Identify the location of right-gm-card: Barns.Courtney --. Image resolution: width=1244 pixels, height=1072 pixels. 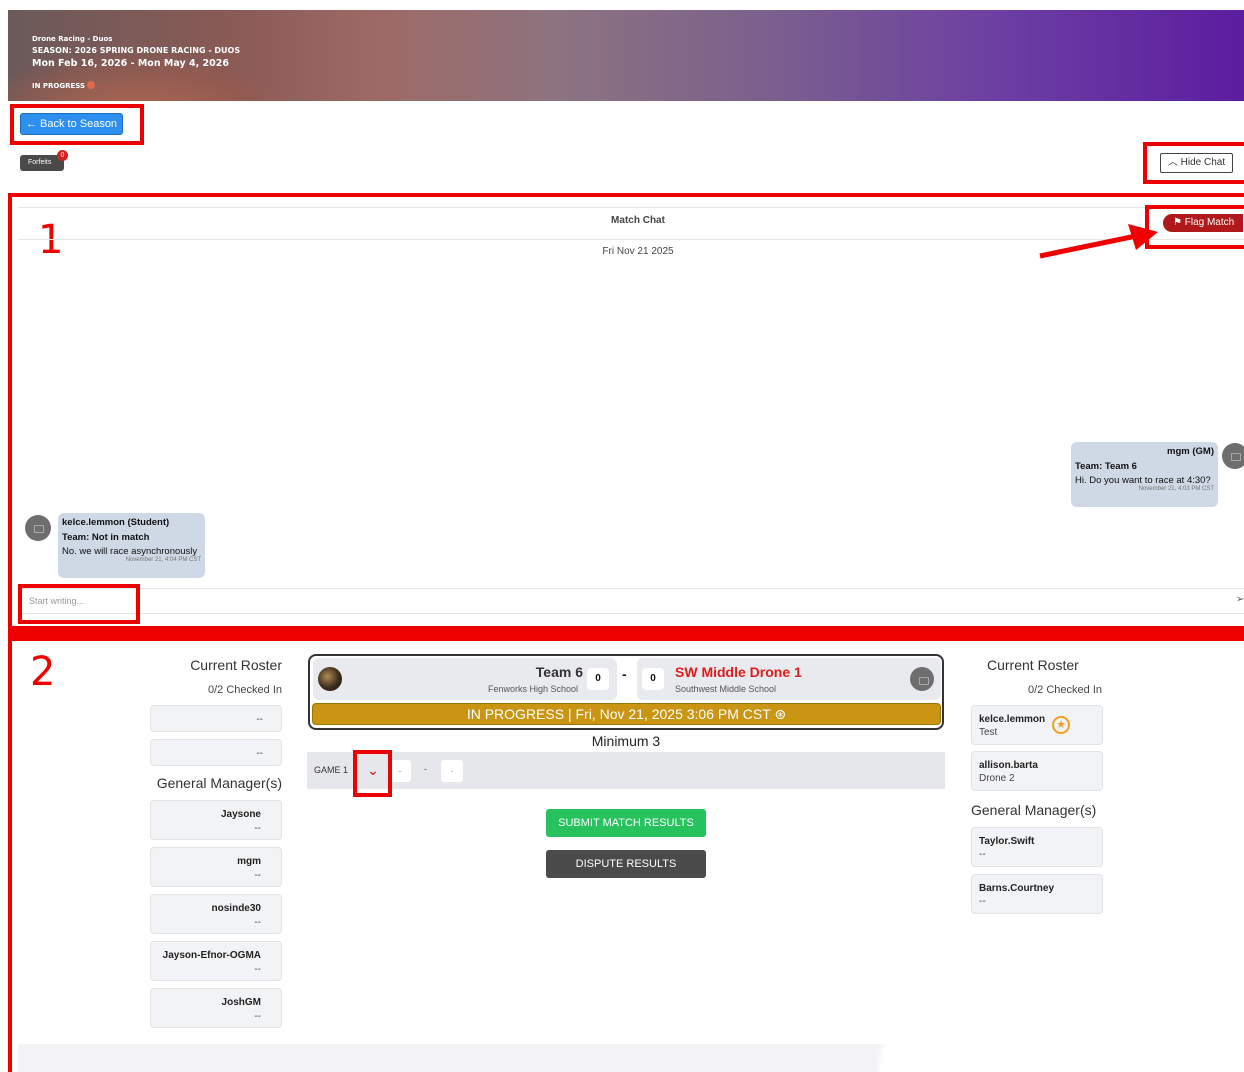
(1037, 894).